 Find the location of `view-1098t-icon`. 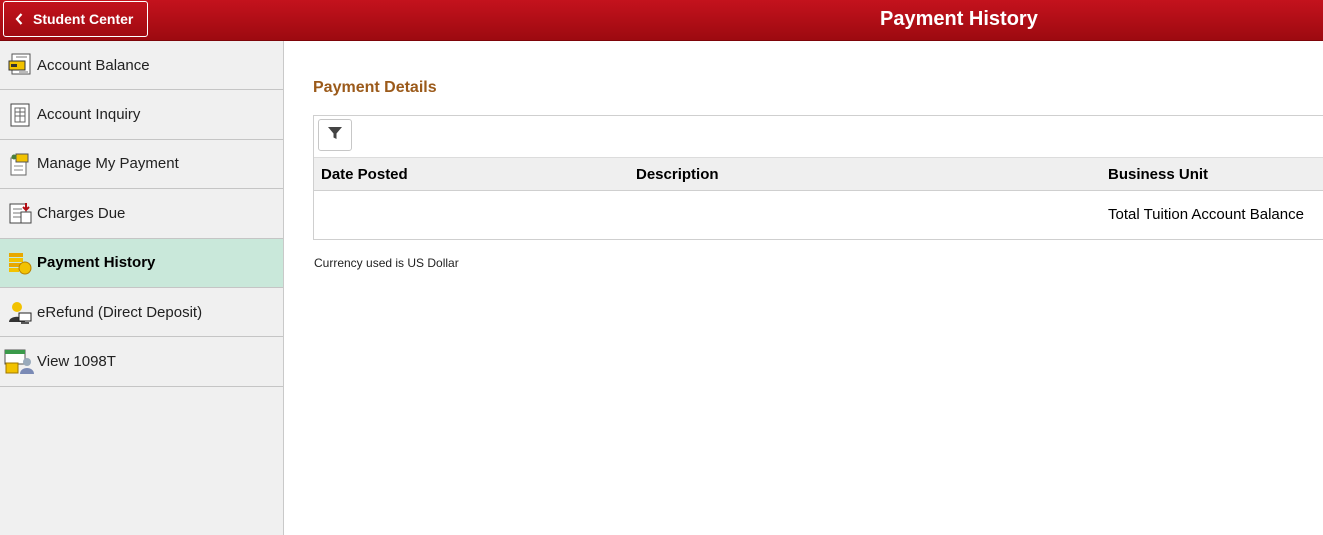

view-1098t-icon is located at coordinates (18, 362).